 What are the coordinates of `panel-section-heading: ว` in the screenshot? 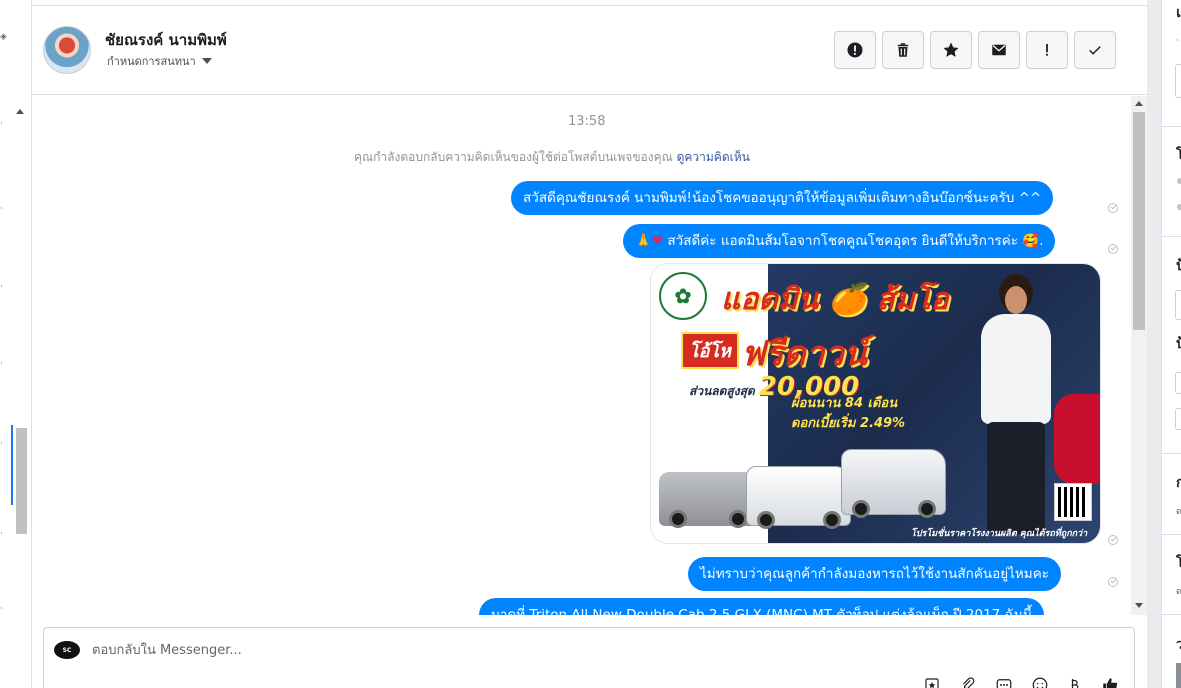 It's located at (1178, 645).